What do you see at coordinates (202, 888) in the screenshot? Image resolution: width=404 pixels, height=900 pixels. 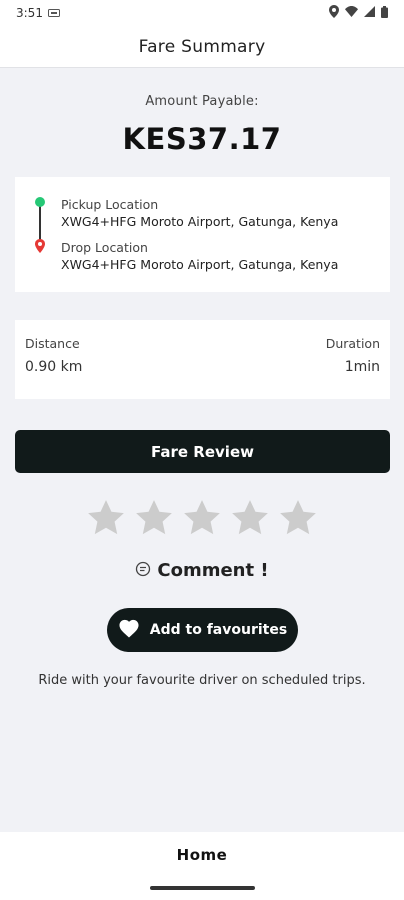 I see `gesture-handle` at bounding box center [202, 888].